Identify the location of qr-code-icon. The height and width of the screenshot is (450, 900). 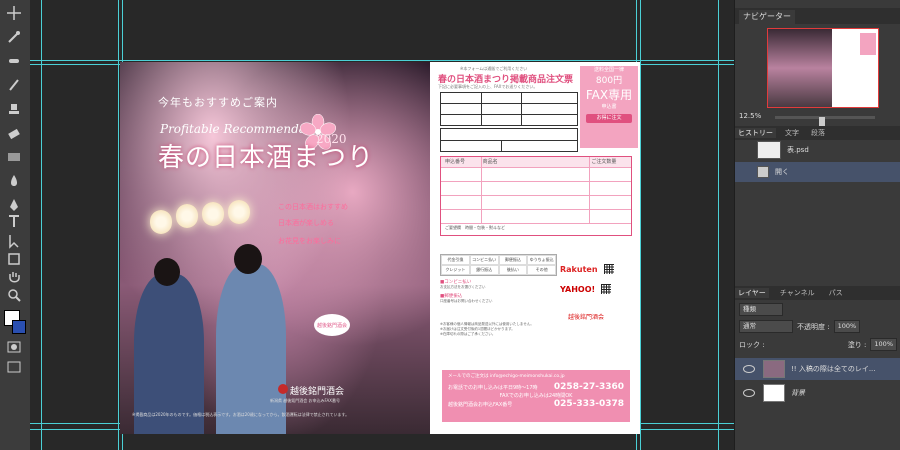
(606, 289).